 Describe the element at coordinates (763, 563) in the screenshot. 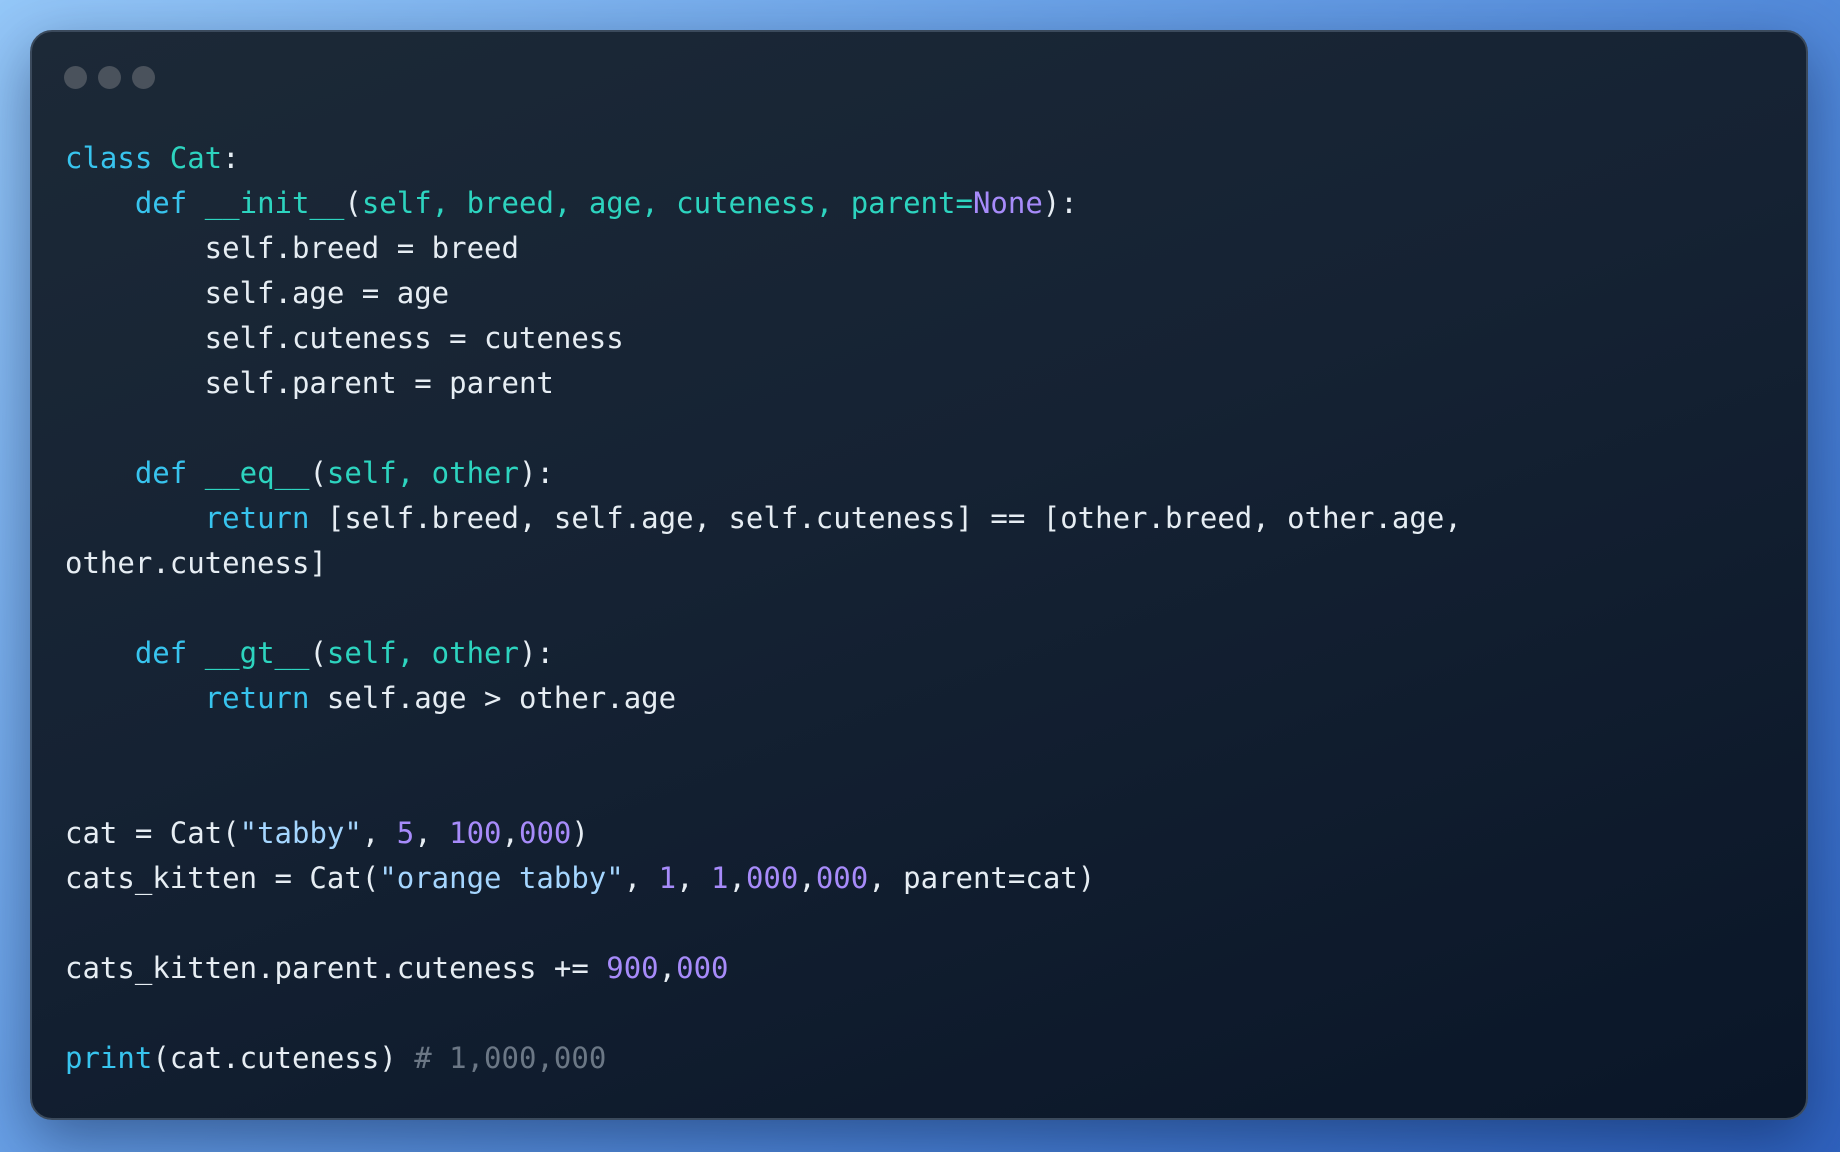

I see `code-line: other.cuteness]` at that location.